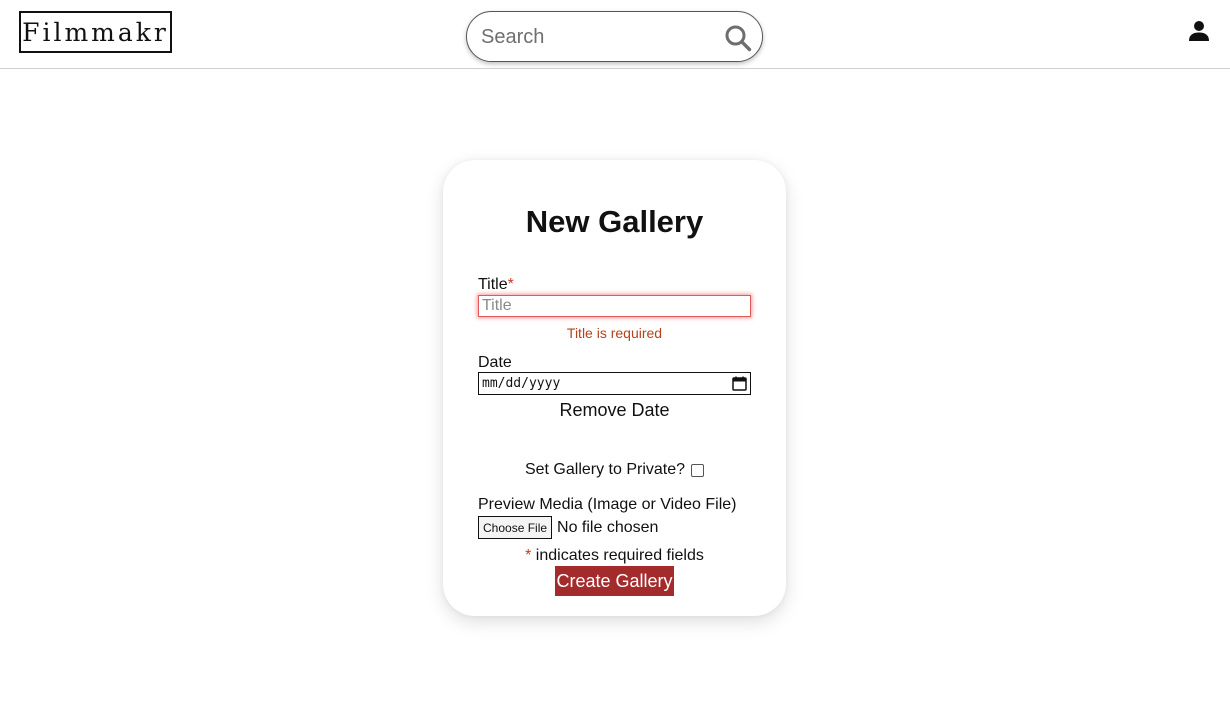 This screenshot has height=720, width=1230. Describe the element at coordinates (614, 410) in the screenshot. I see `remove-date-button: Remove Date` at that location.